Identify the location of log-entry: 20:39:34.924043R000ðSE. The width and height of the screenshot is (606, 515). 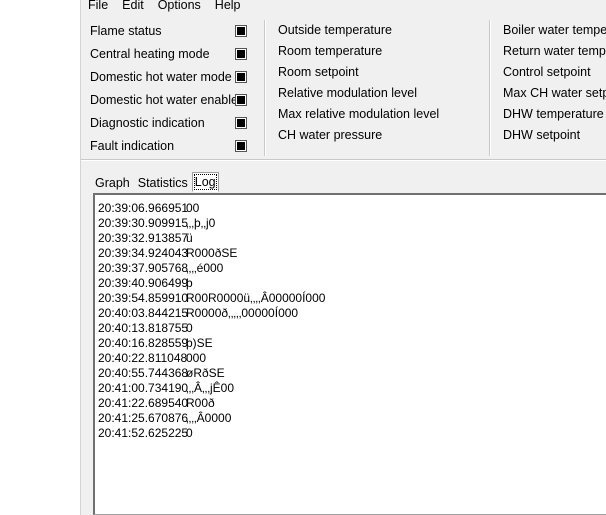
(211, 253).